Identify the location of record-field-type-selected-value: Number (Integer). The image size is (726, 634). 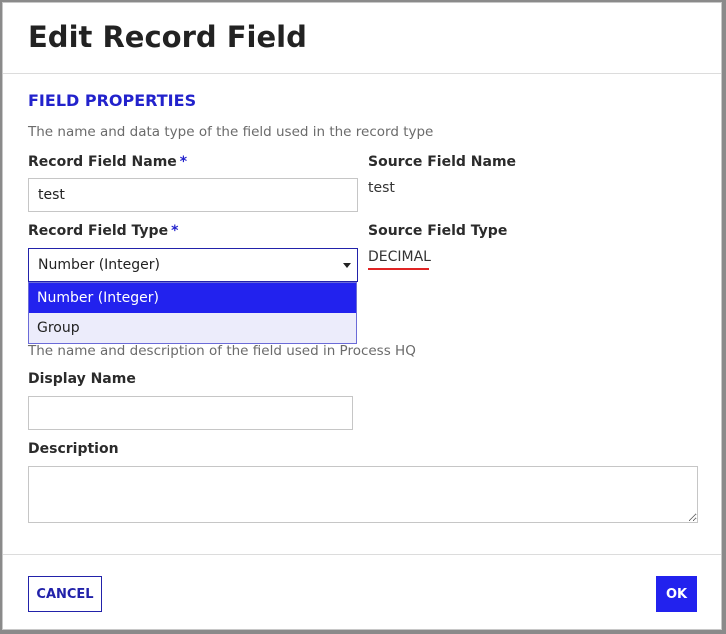
(99, 265).